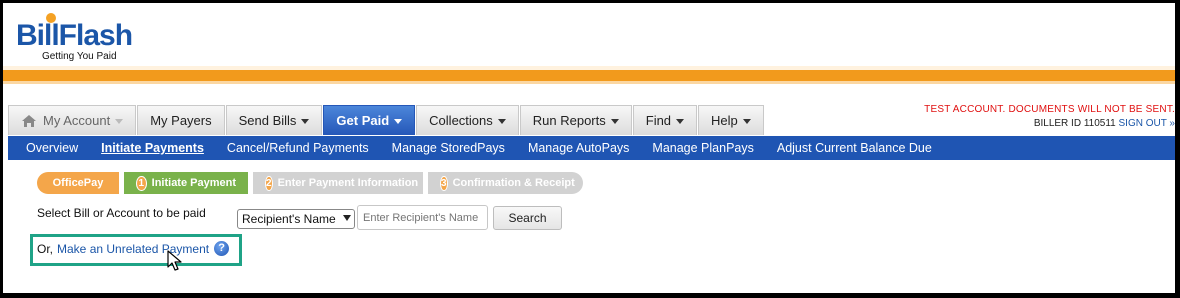  Describe the element at coordinates (589, 82) in the screenshot. I see `header-band-bottom` at that location.